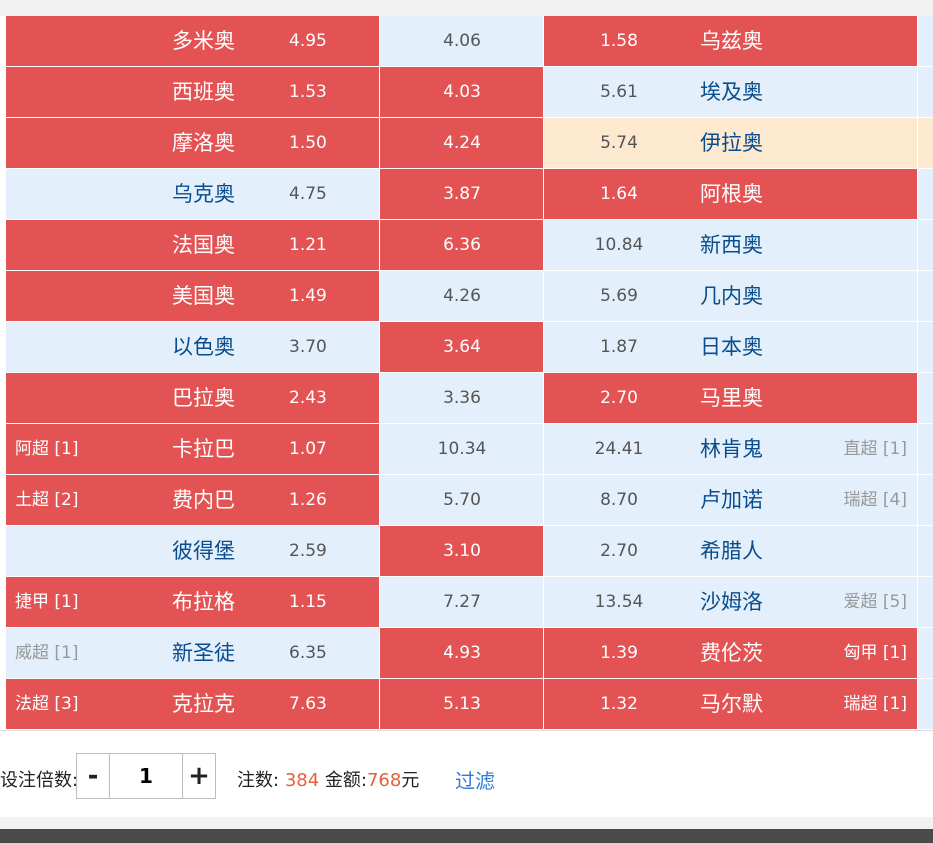  I want to click on away-team: 费伦茨, so click(731, 653).